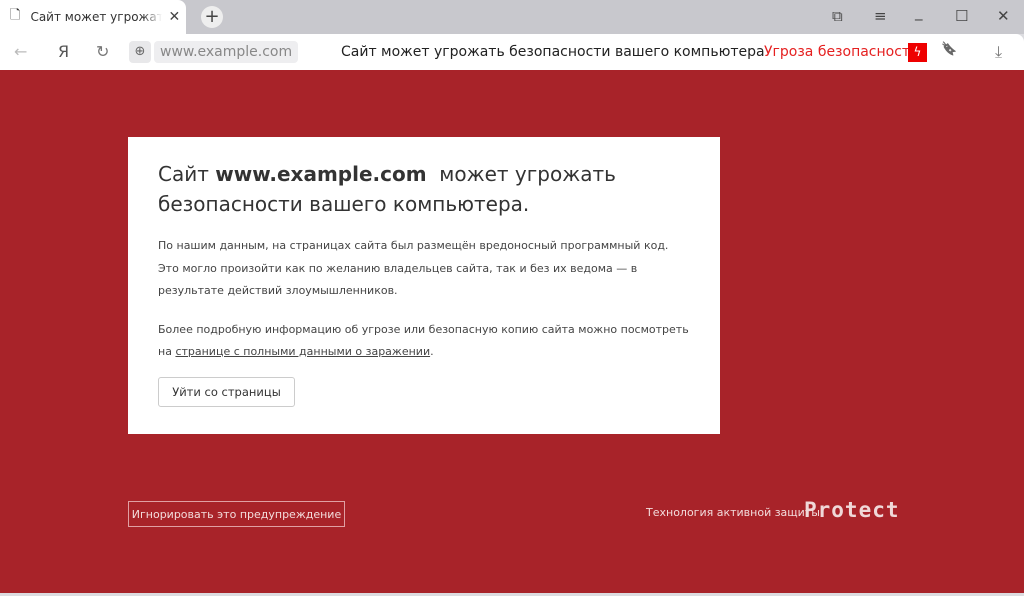  What do you see at coordinates (733, 512) in the screenshot?
I see `protection-tech-label: Технология активной защиты` at bounding box center [733, 512].